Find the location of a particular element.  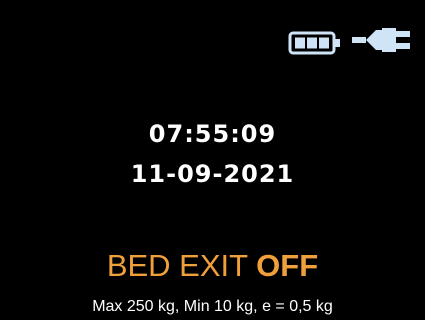

bed-exit-state: OFF is located at coordinates (287, 265).